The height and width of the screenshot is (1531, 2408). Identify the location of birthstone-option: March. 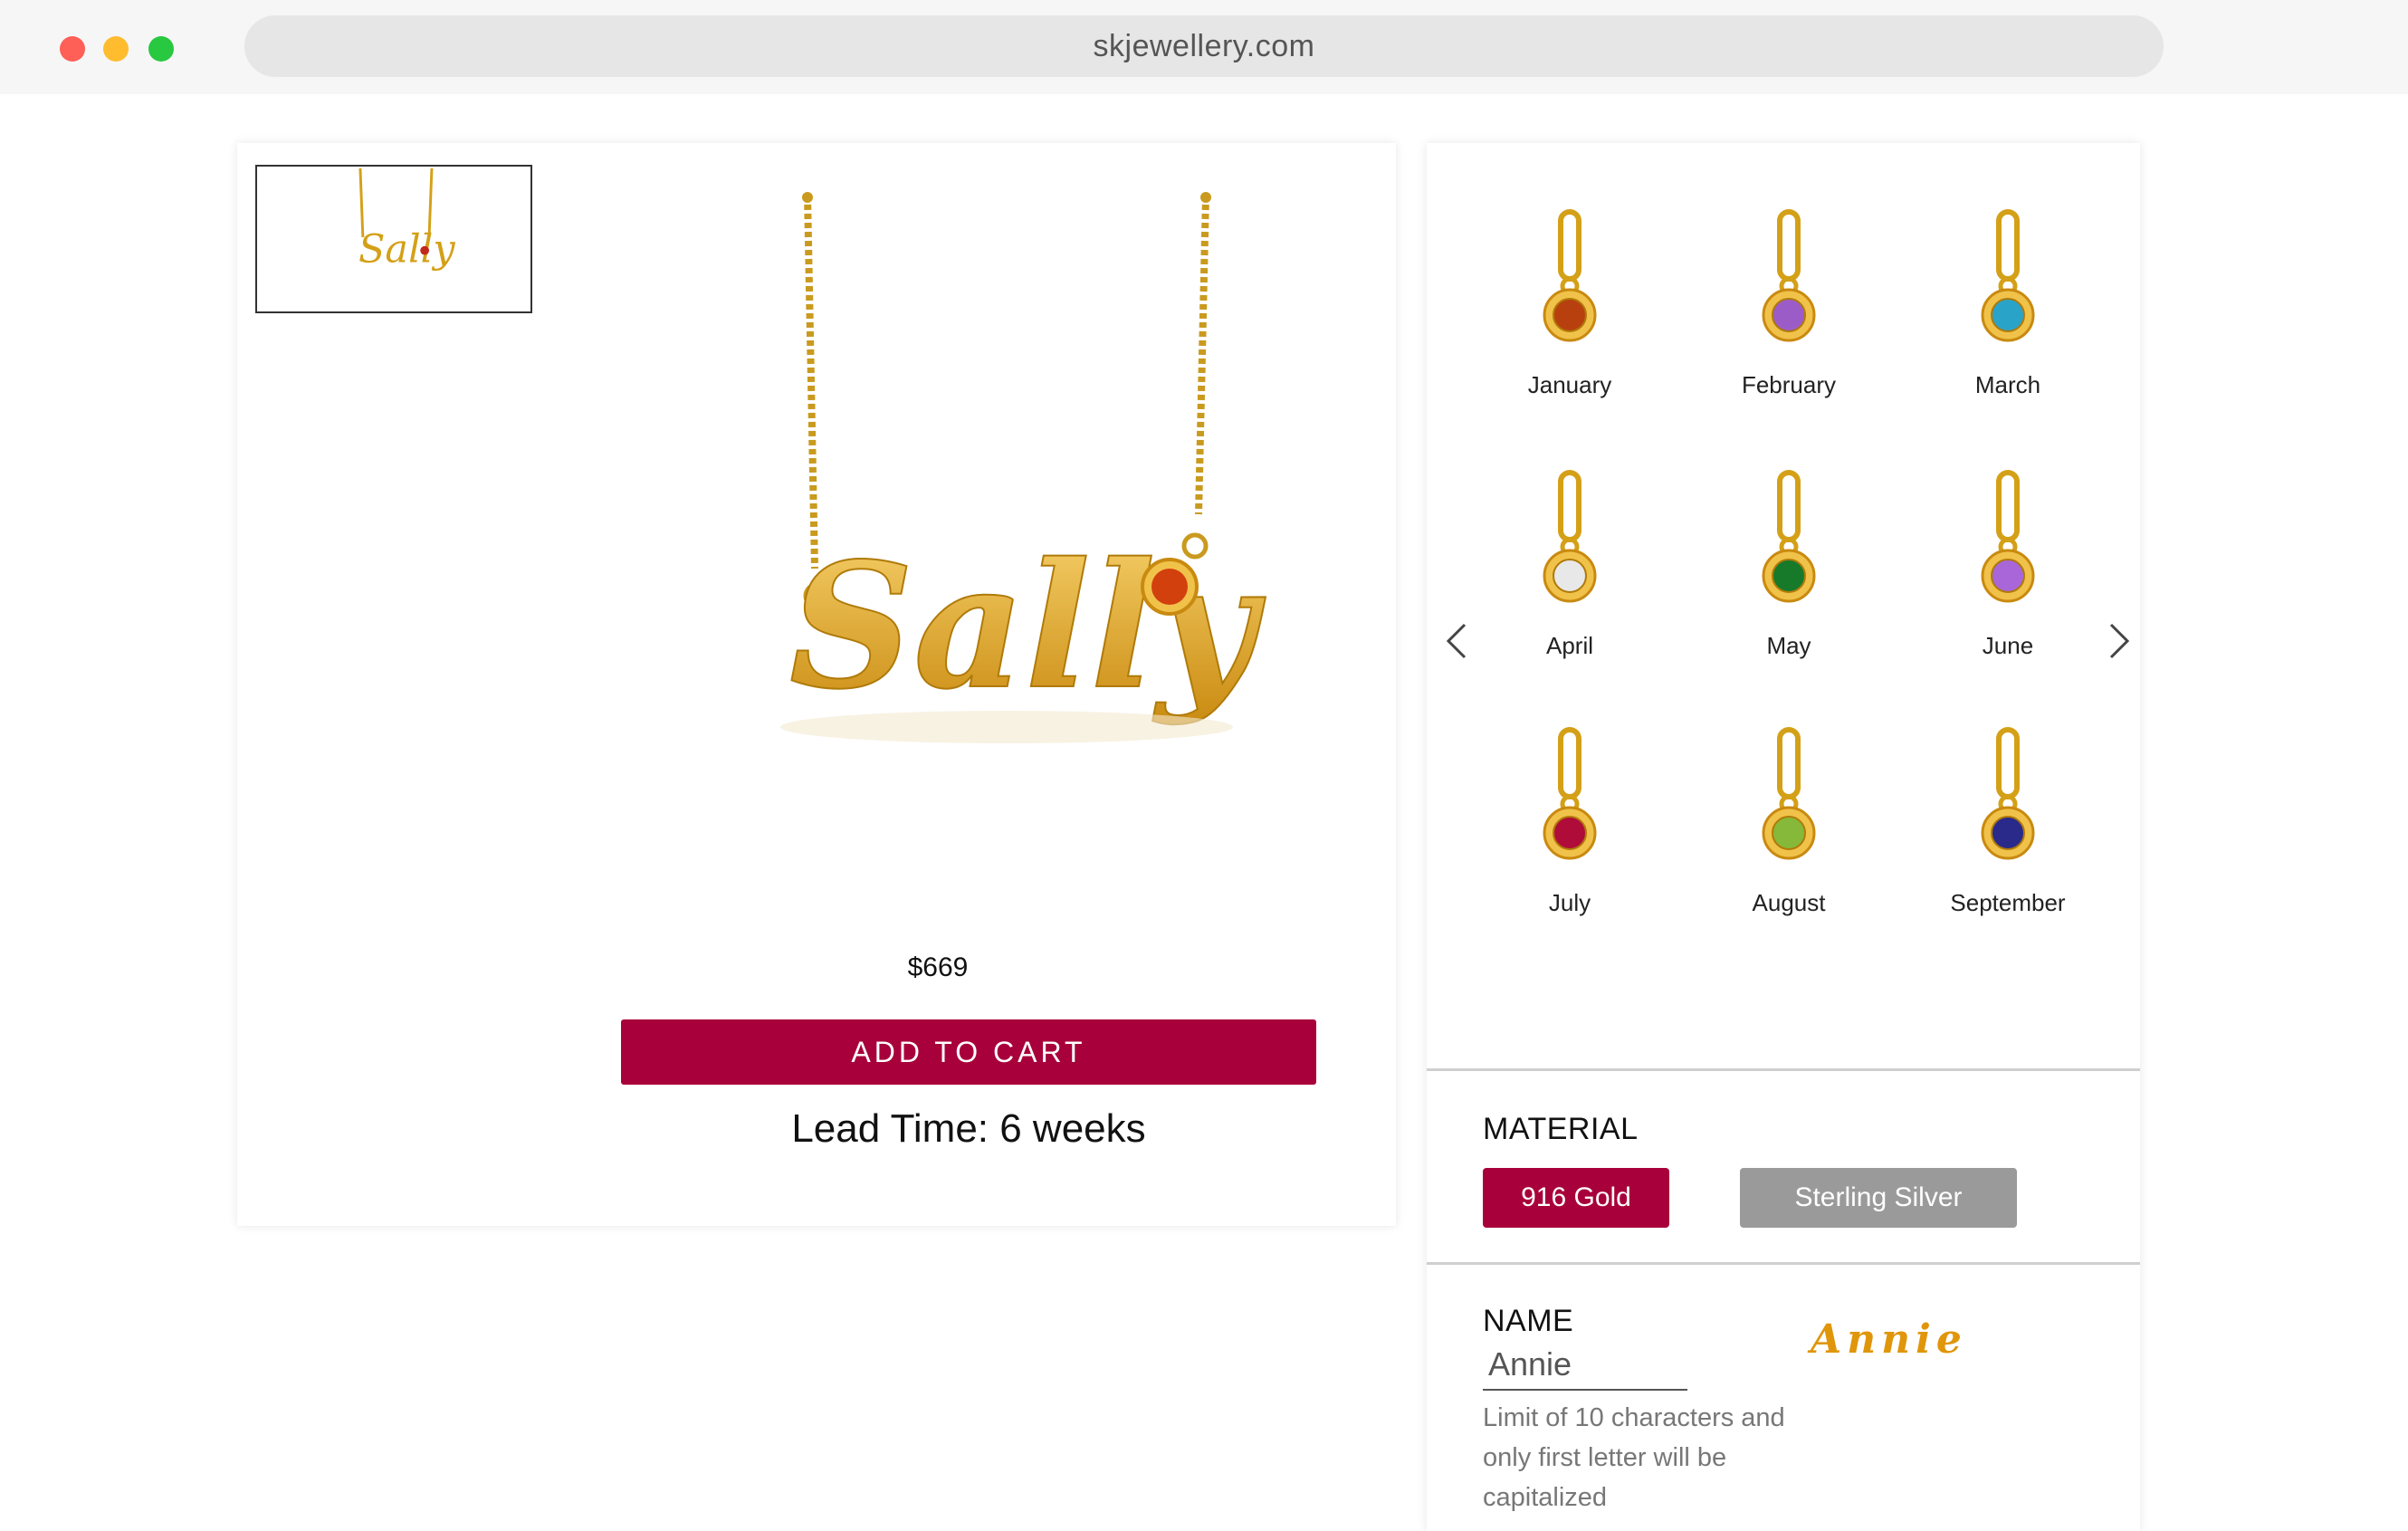
(2007, 326).